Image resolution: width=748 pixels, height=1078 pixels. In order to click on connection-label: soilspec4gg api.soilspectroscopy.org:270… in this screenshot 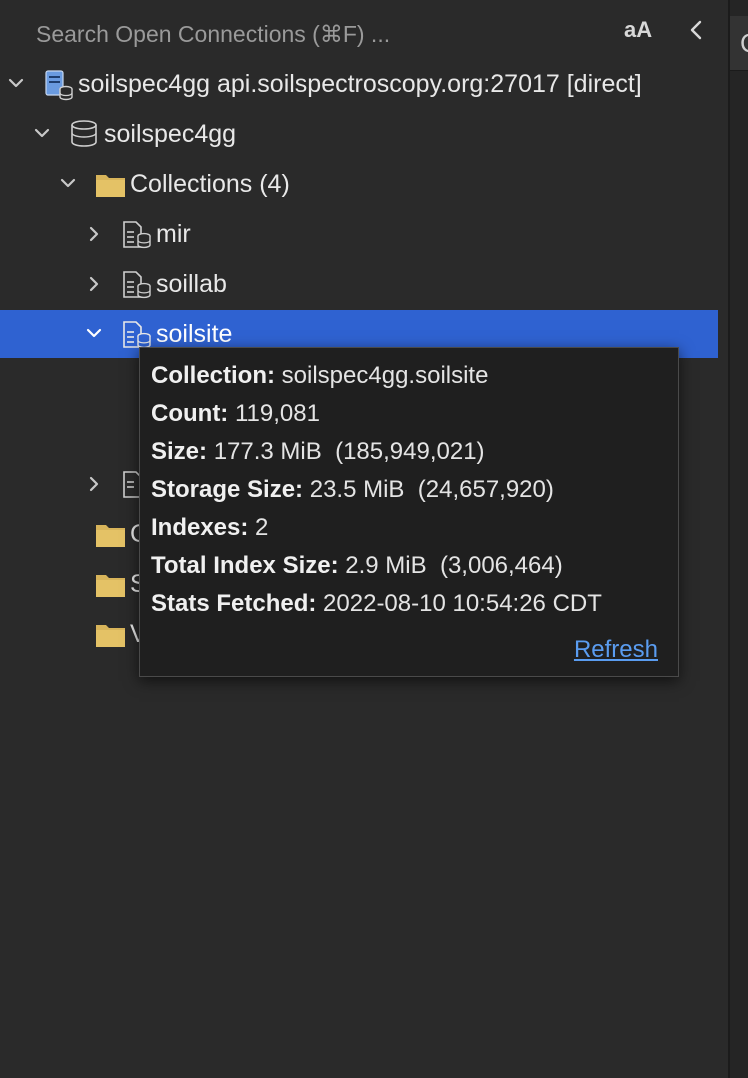, I will do `click(360, 84)`.